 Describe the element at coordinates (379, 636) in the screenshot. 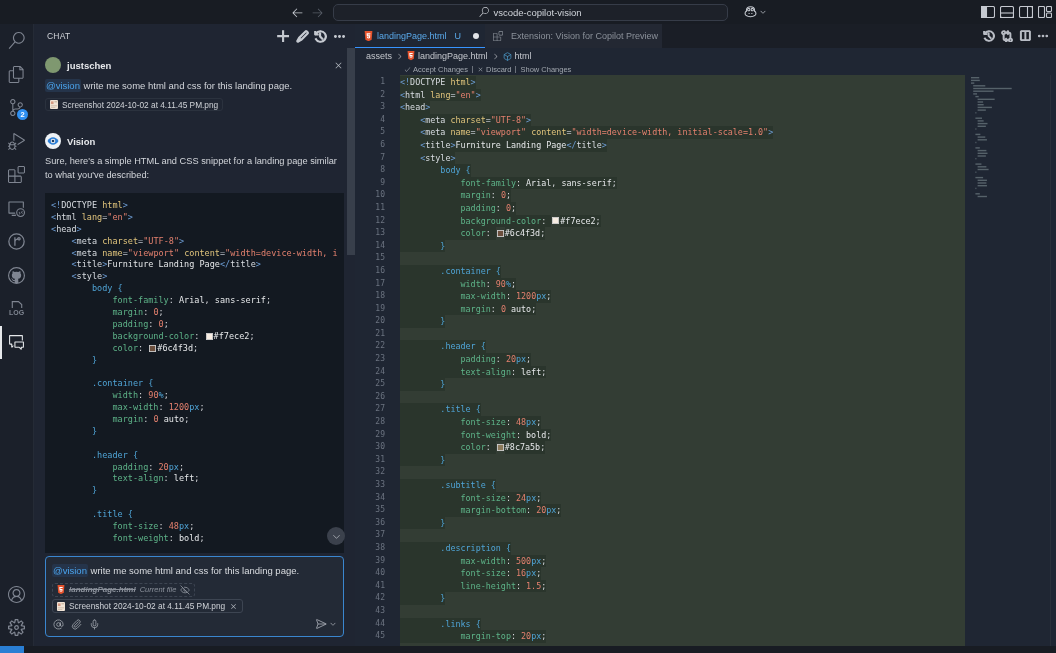

I see `line-number: 45` at that location.